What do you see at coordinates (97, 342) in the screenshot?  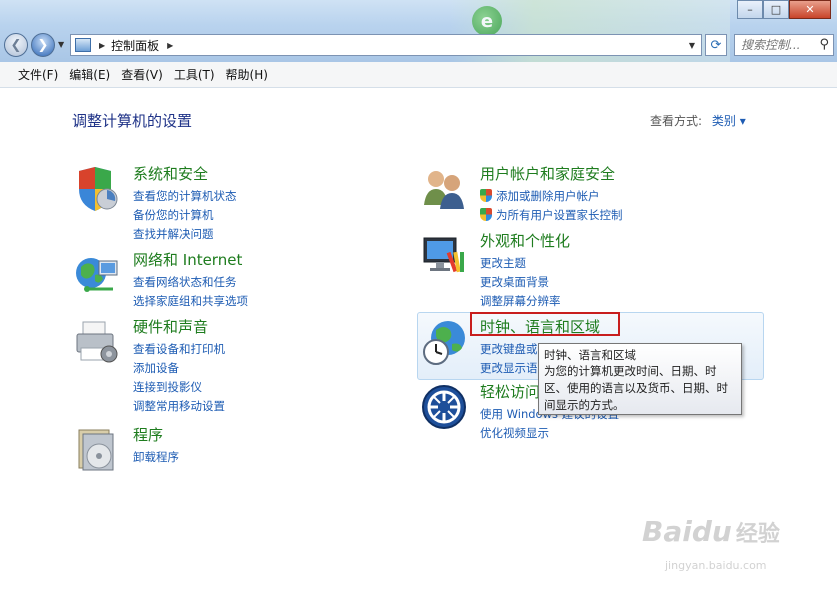 I see `printer-icon` at bounding box center [97, 342].